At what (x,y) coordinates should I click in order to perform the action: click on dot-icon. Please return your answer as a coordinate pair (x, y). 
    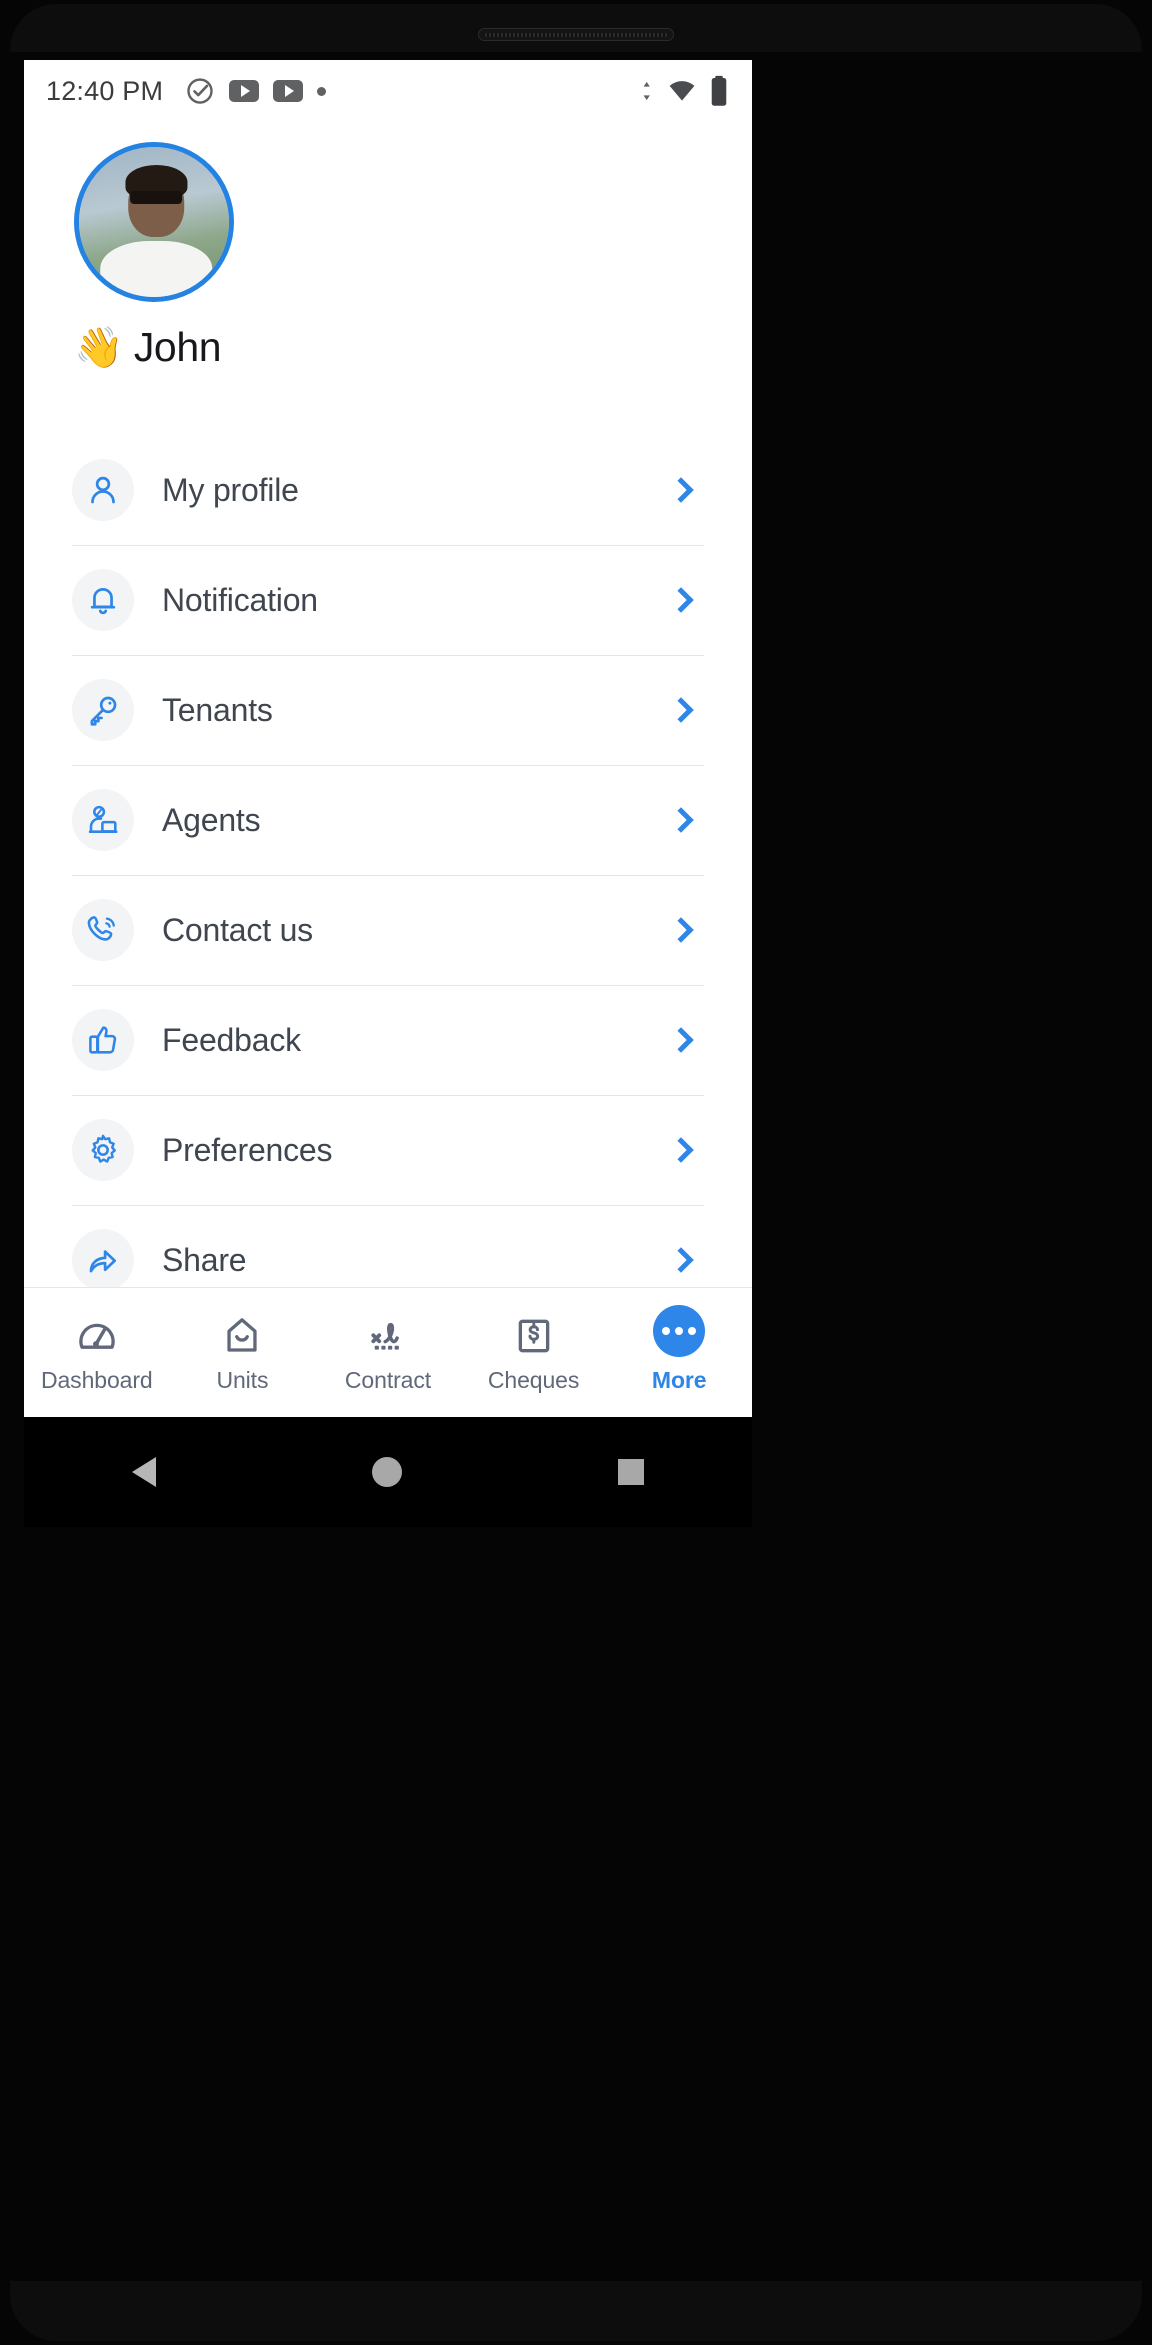
    Looking at the image, I should click on (322, 91).